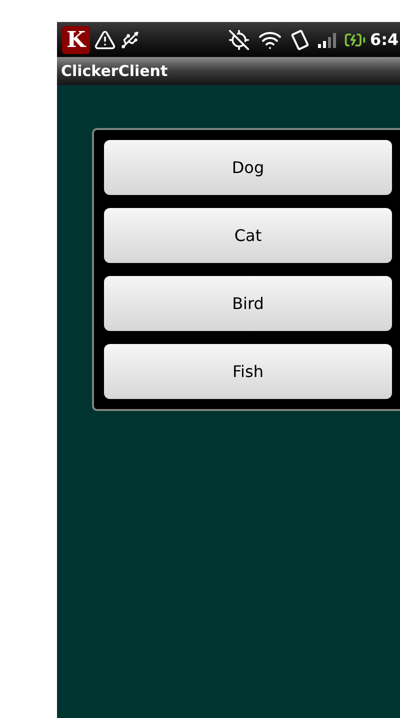 The height and width of the screenshot is (718, 400). What do you see at coordinates (248, 235) in the screenshot?
I see `option-button: Cat` at bounding box center [248, 235].